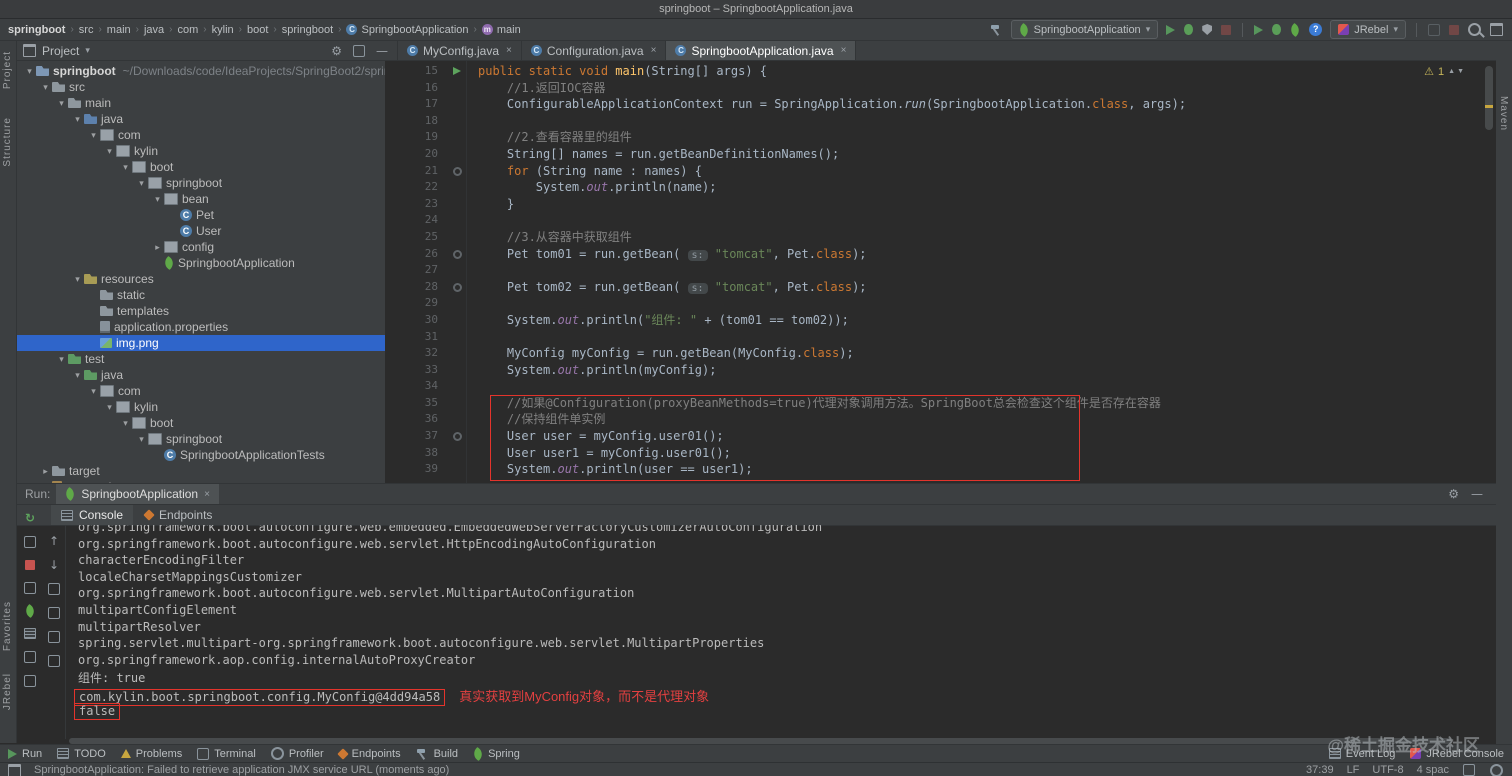  I want to click on warning-stripe-mark, so click(1489, 106).